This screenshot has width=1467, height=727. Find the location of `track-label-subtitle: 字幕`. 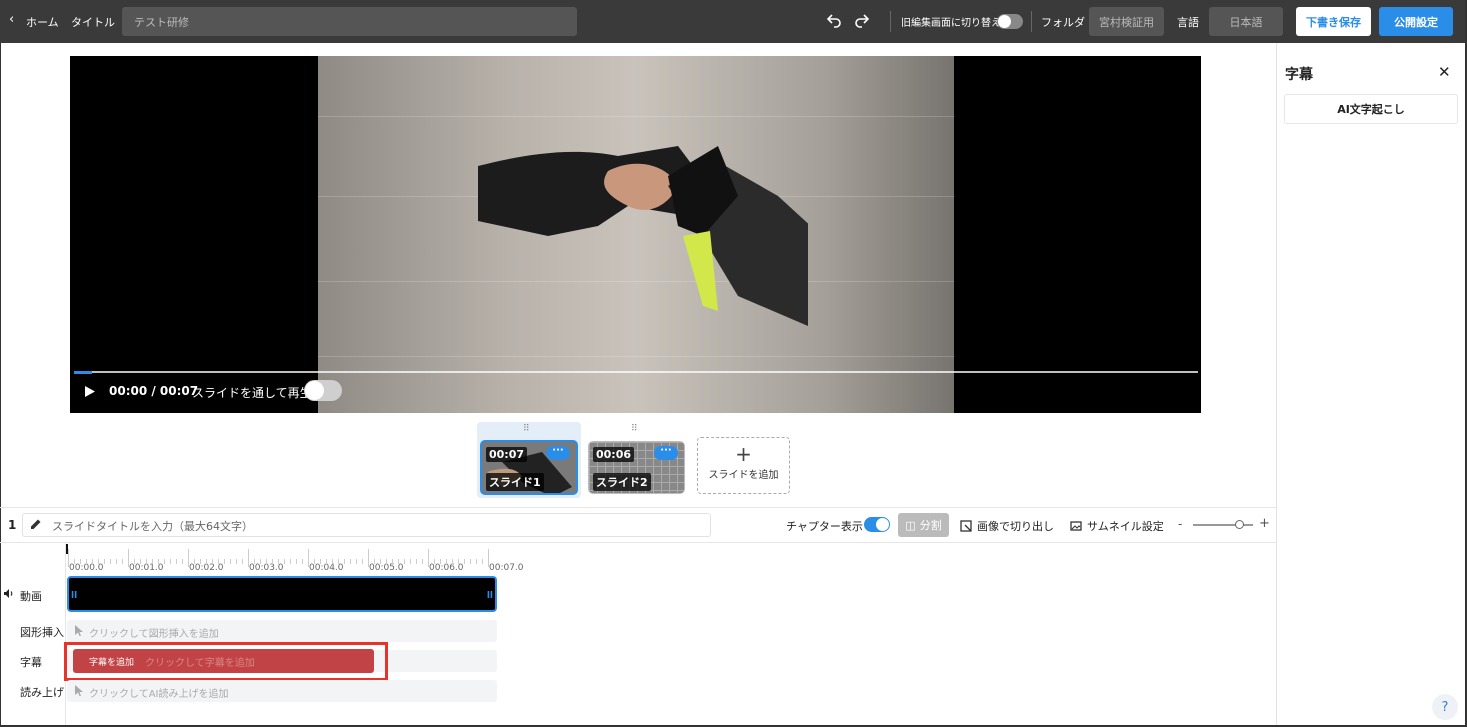

track-label-subtitle: 字幕 is located at coordinates (31, 662).